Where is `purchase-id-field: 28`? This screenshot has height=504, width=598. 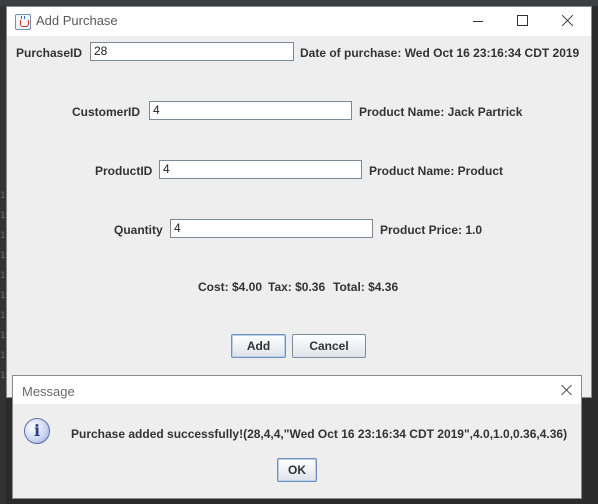
purchase-id-field: 28 is located at coordinates (192, 51).